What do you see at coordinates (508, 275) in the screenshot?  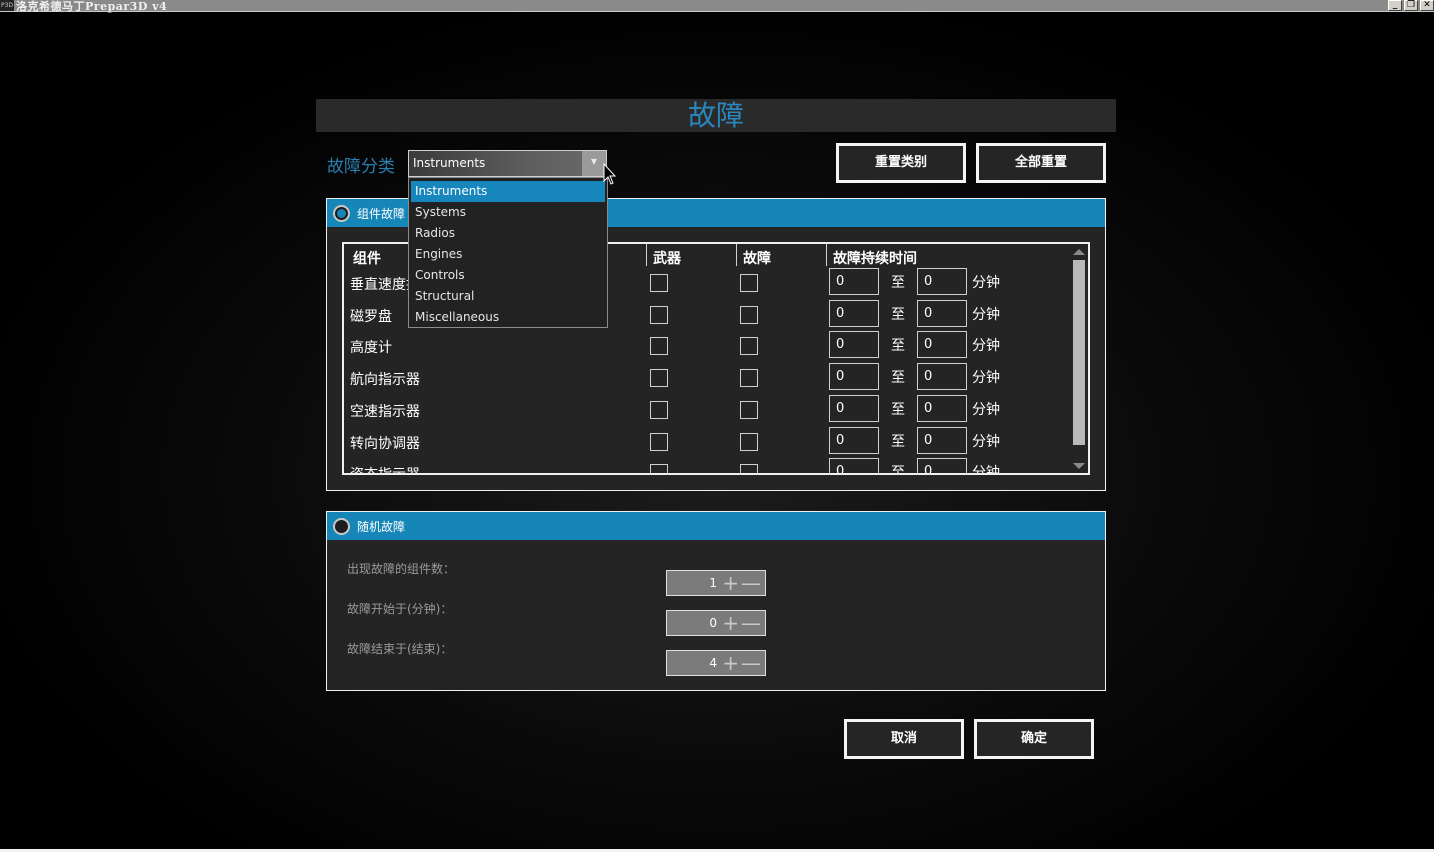 I see `category-option: Controls` at bounding box center [508, 275].